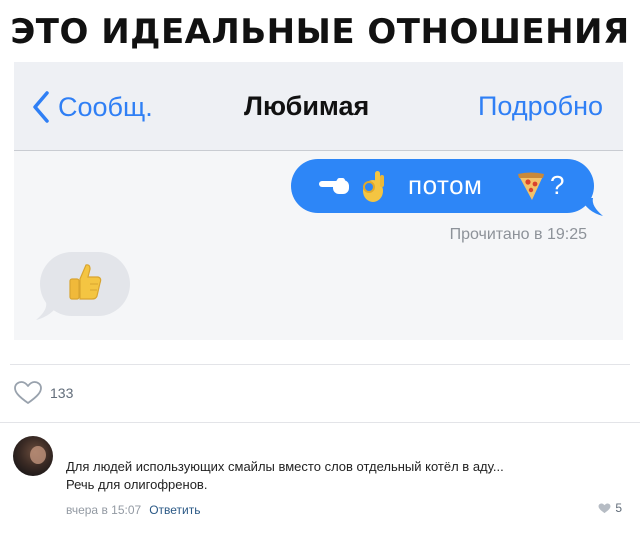 Image resolution: width=640 pixels, height=536 pixels. What do you see at coordinates (38, 455) in the screenshot?
I see `avatar-face` at bounding box center [38, 455].